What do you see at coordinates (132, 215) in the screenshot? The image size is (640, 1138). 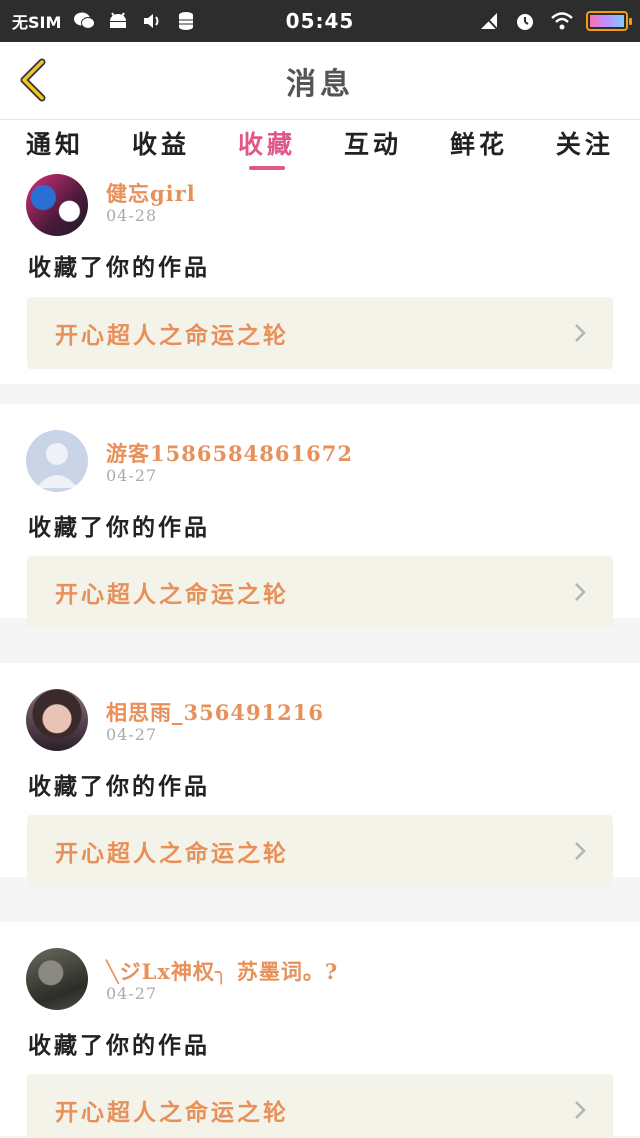 I see `message-date: 04-28` at bounding box center [132, 215].